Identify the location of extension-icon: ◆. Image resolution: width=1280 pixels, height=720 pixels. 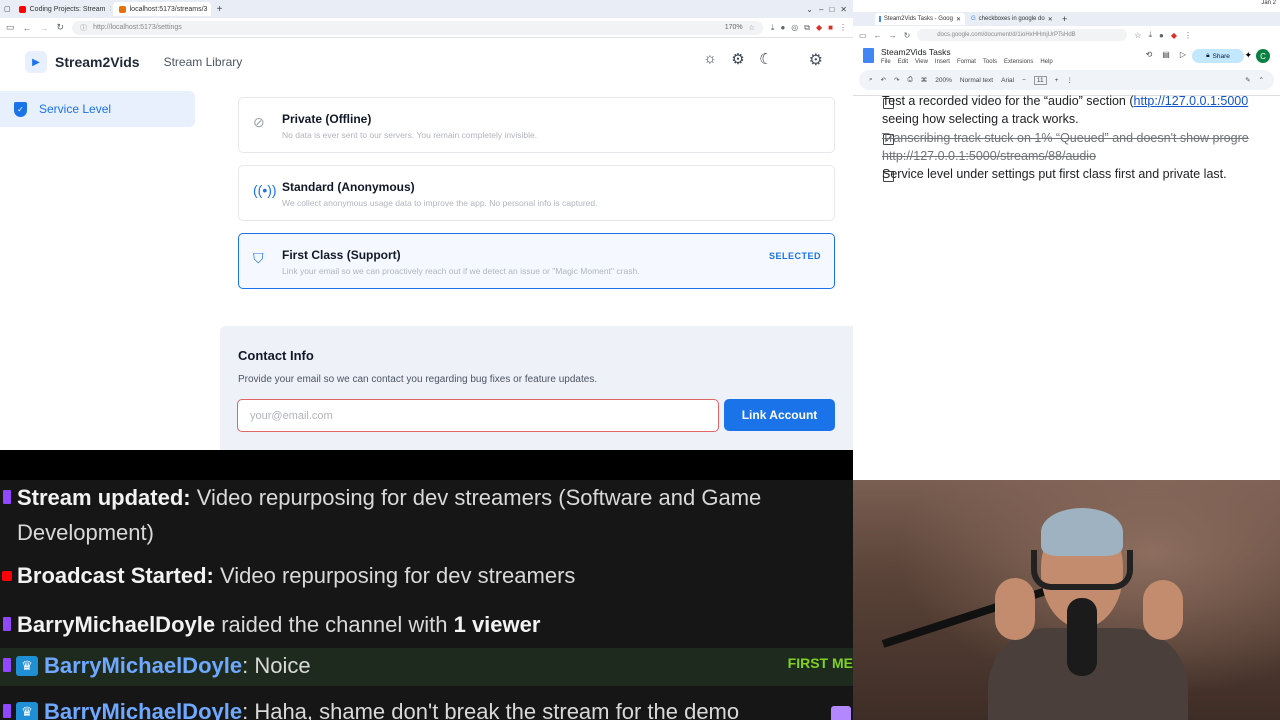
(1174, 35).